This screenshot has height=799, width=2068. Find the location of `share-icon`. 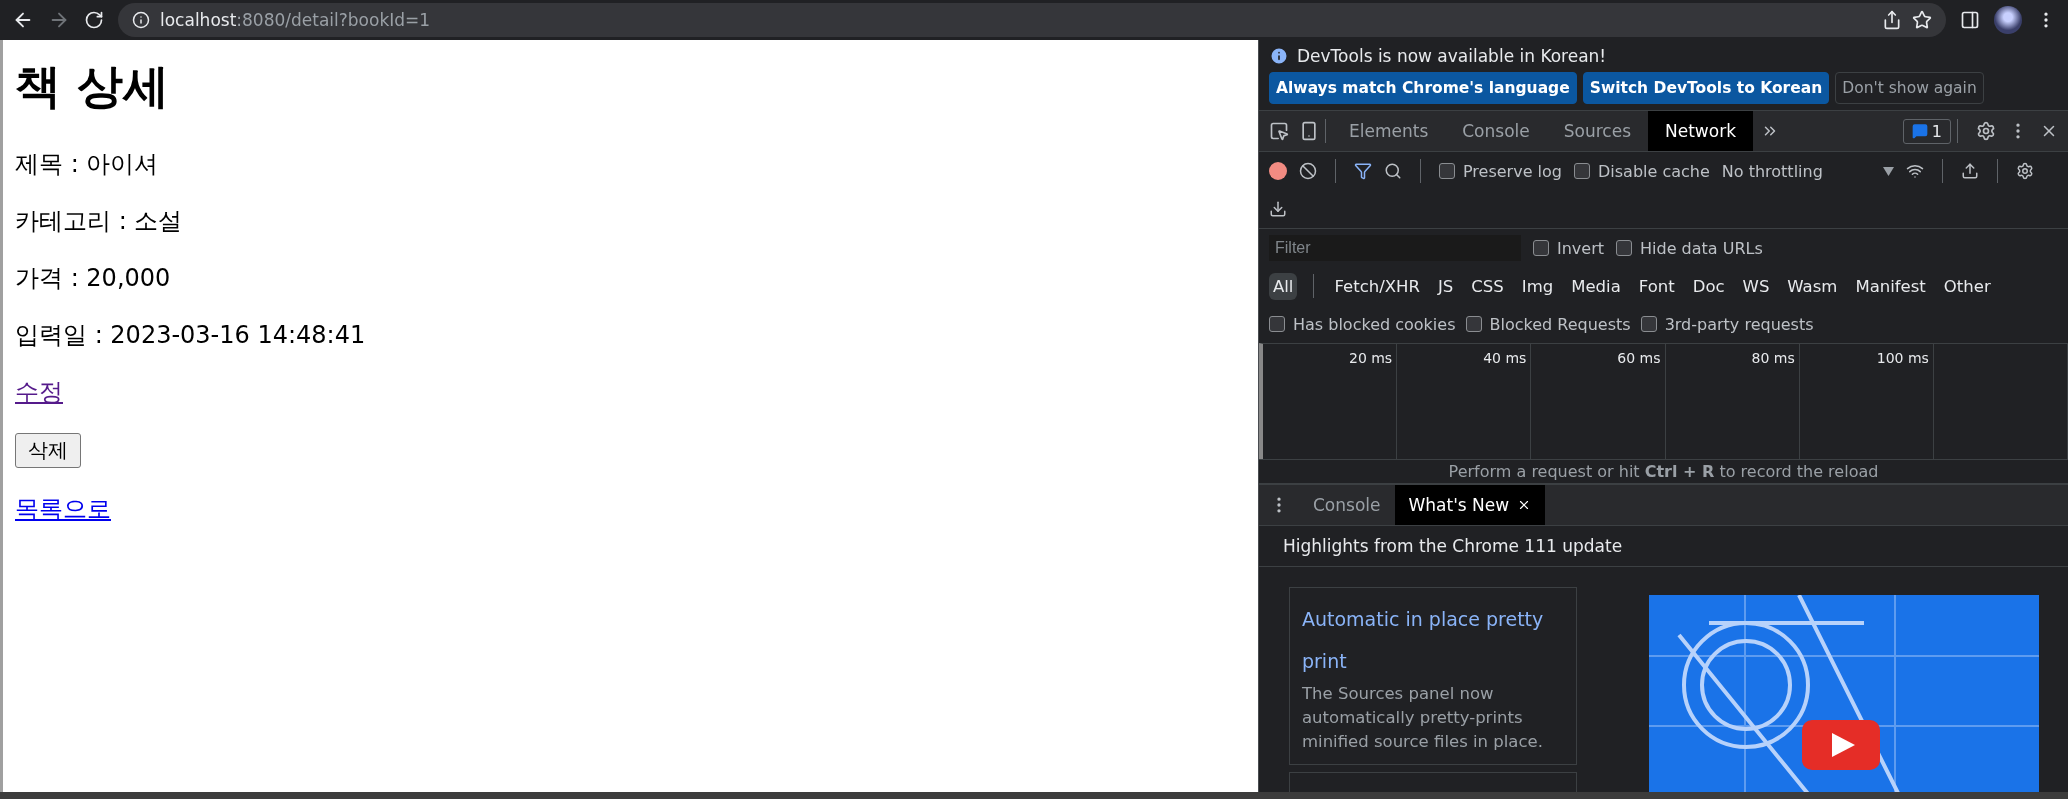

share-icon is located at coordinates (1892, 20).